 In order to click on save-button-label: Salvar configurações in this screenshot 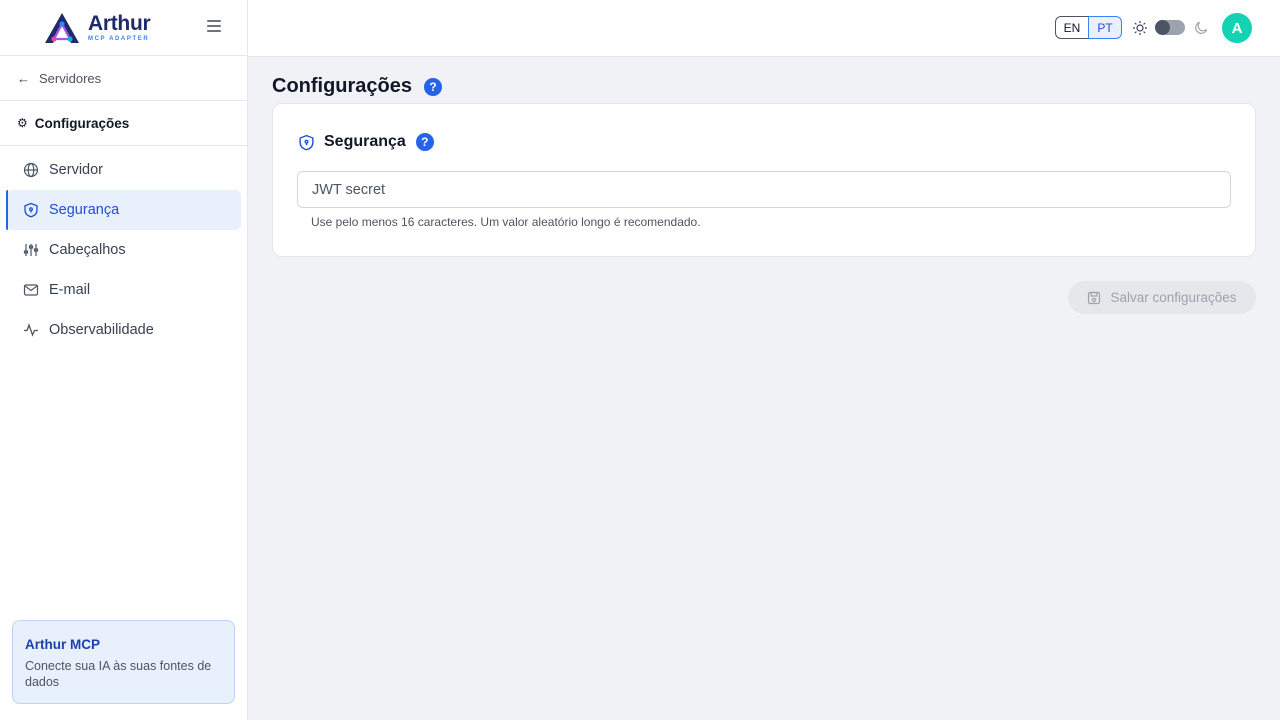, I will do `click(1173, 297)`.